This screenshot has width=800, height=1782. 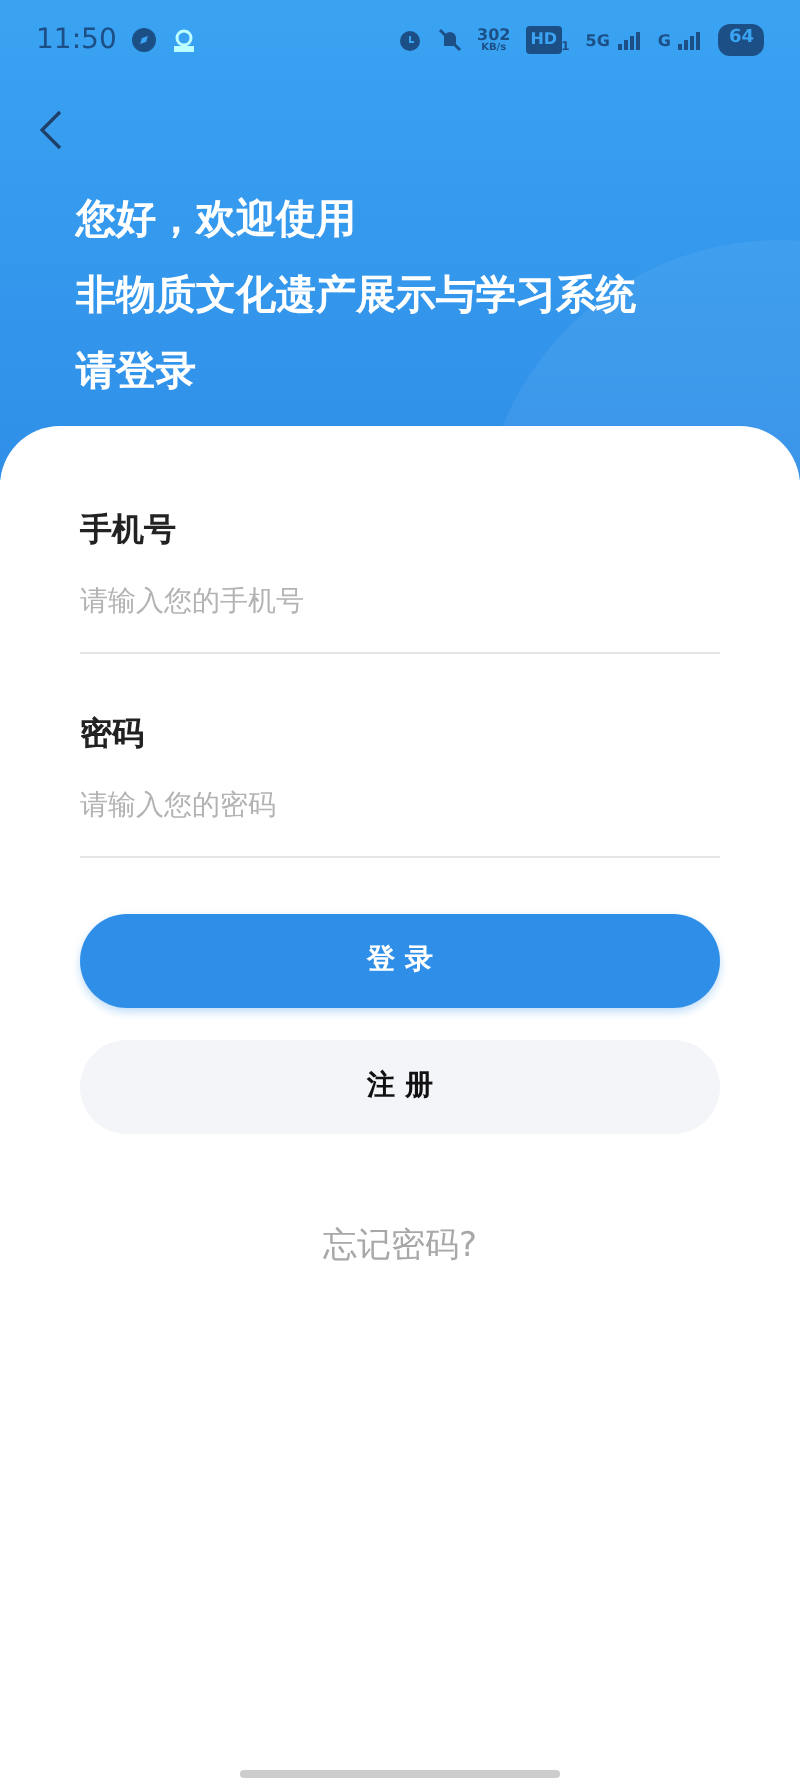 I want to click on alarm-icon, so click(x=409, y=40).